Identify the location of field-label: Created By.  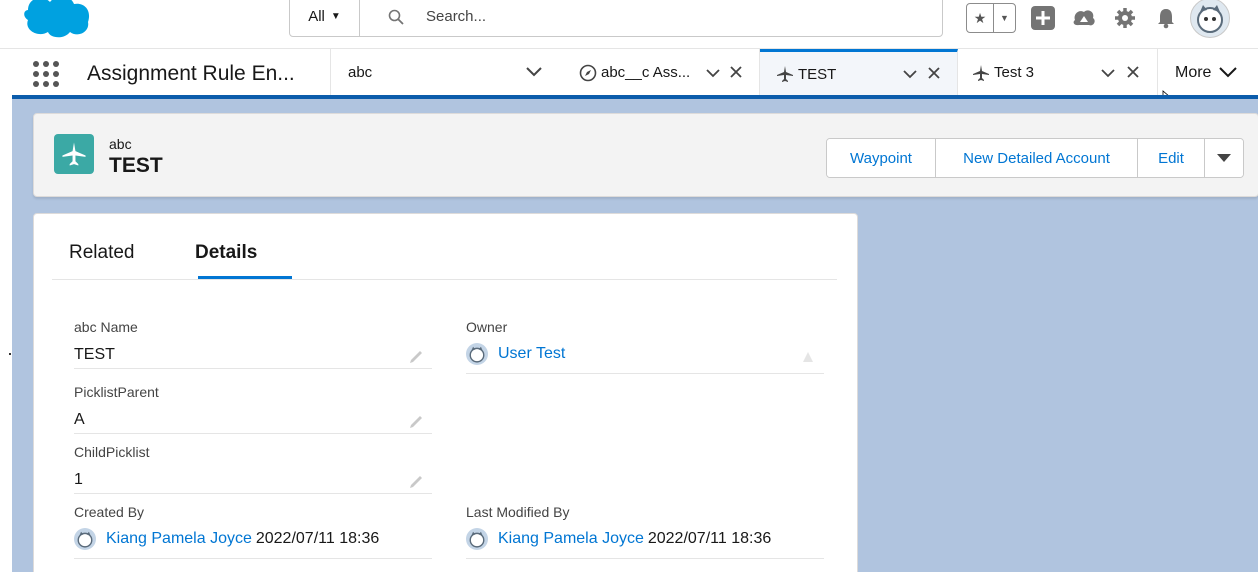
(109, 512).